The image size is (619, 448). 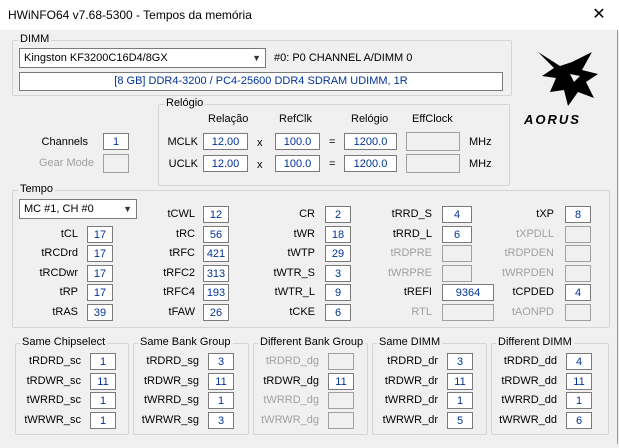 I want to click on clock-row-label: MCLK, so click(x=182, y=142).